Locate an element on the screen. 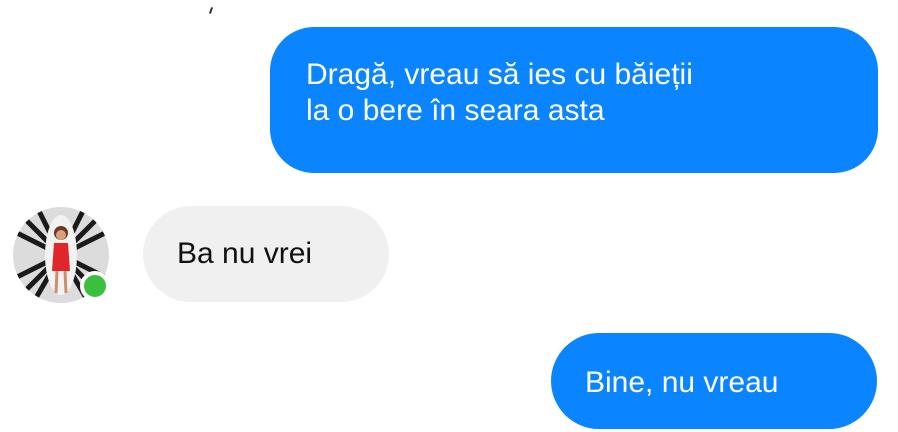 This screenshot has width=898, height=432. image-artifact is located at coordinates (211, 10).